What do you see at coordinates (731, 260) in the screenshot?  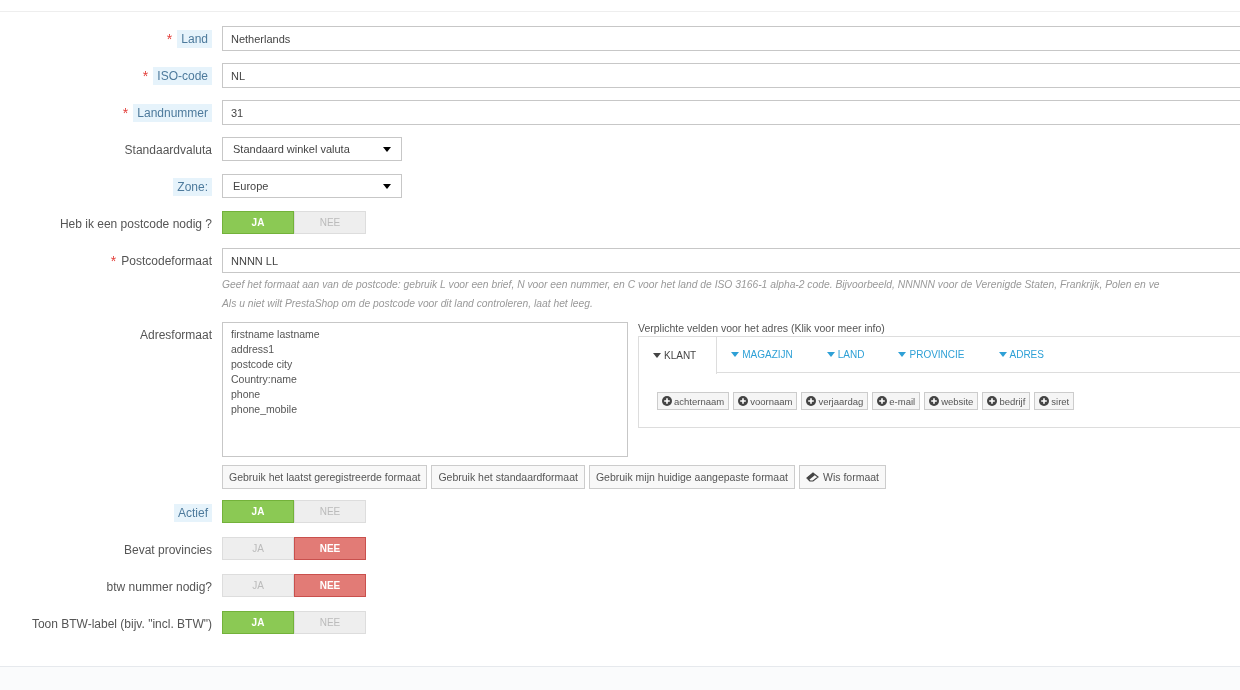 I see `text-field: NNNN LL` at bounding box center [731, 260].